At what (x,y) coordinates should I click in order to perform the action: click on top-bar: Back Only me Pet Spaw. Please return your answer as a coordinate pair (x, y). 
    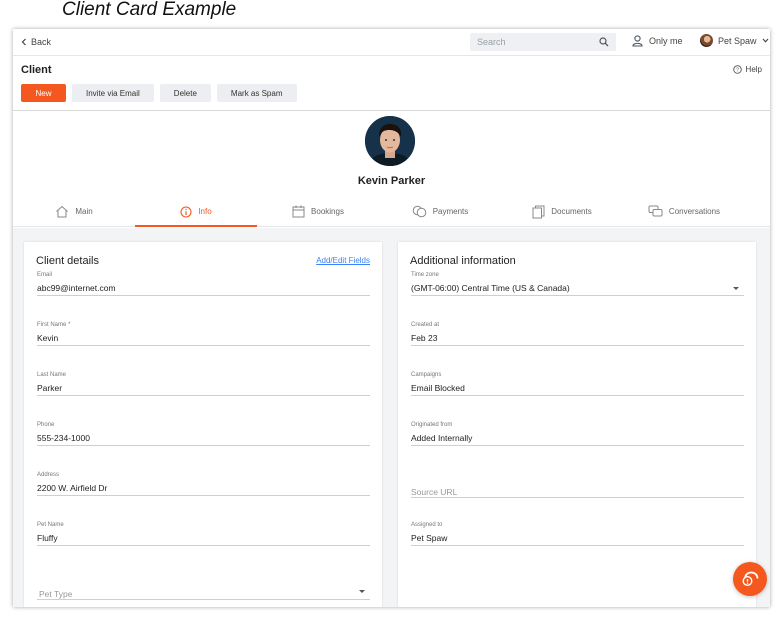
    Looking at the image, I should click on (391, 42).